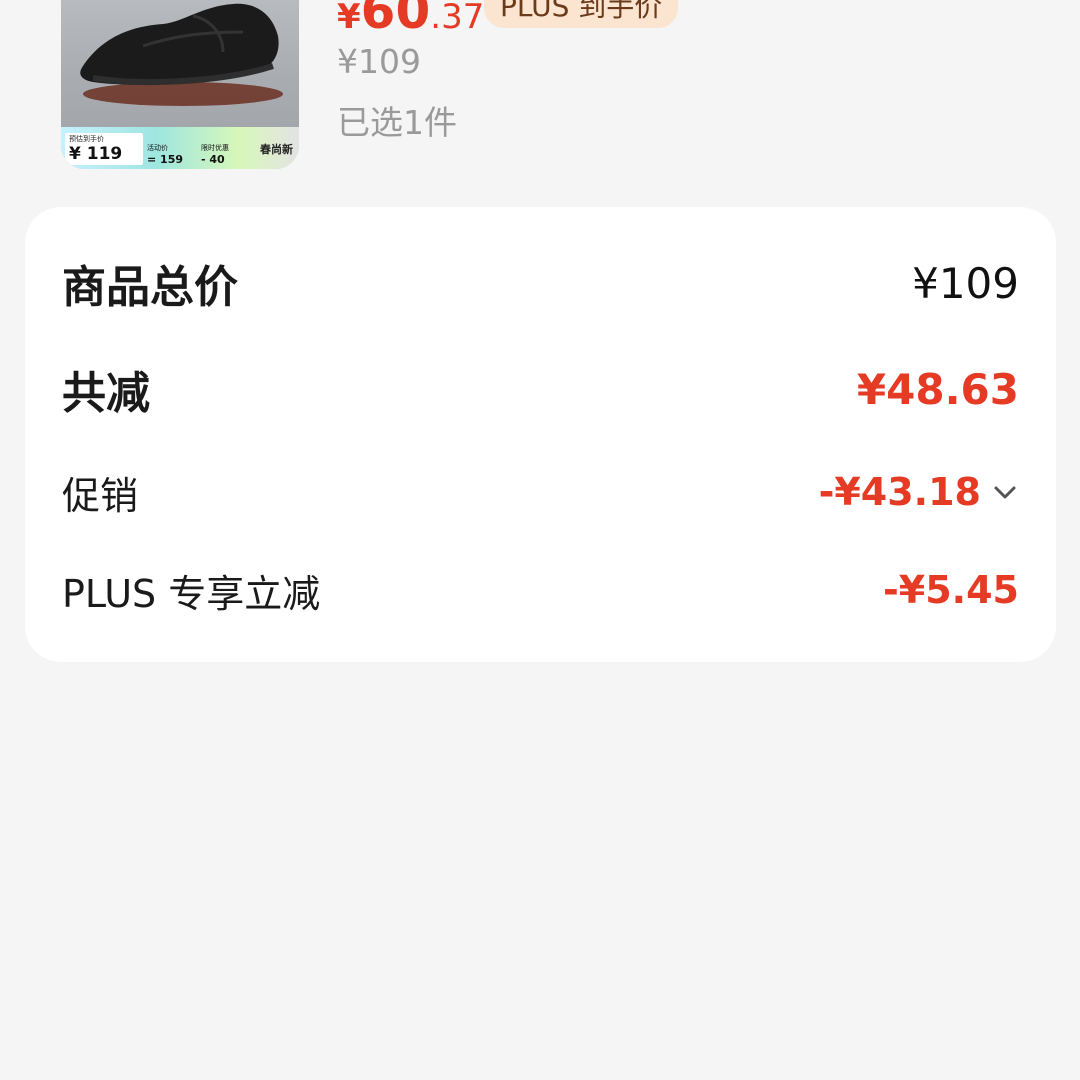 The width and height of the screenshot is (1080, 1080). I want to click on plus-price: ¥60.37, so click(410, 20).